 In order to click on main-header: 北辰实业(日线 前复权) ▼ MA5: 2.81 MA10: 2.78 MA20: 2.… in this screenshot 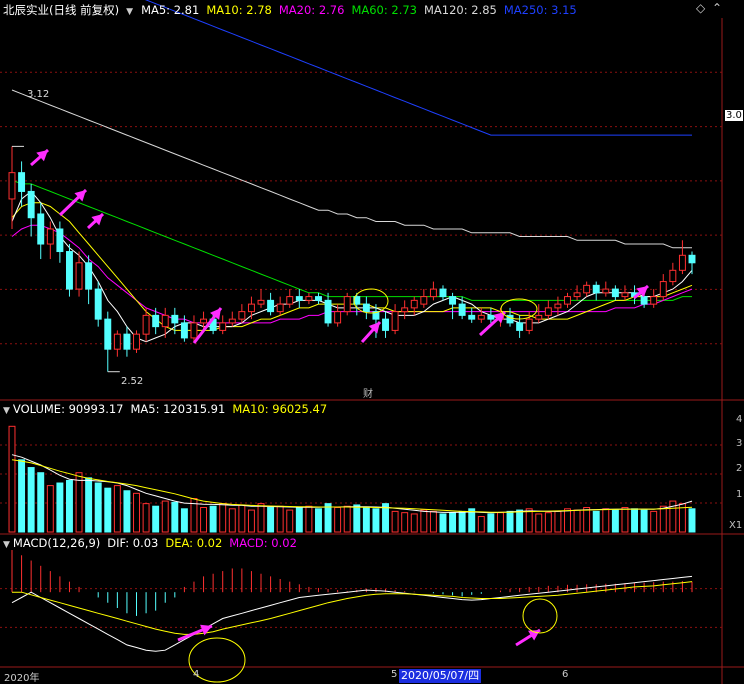, I will do `click(293, 10)`.